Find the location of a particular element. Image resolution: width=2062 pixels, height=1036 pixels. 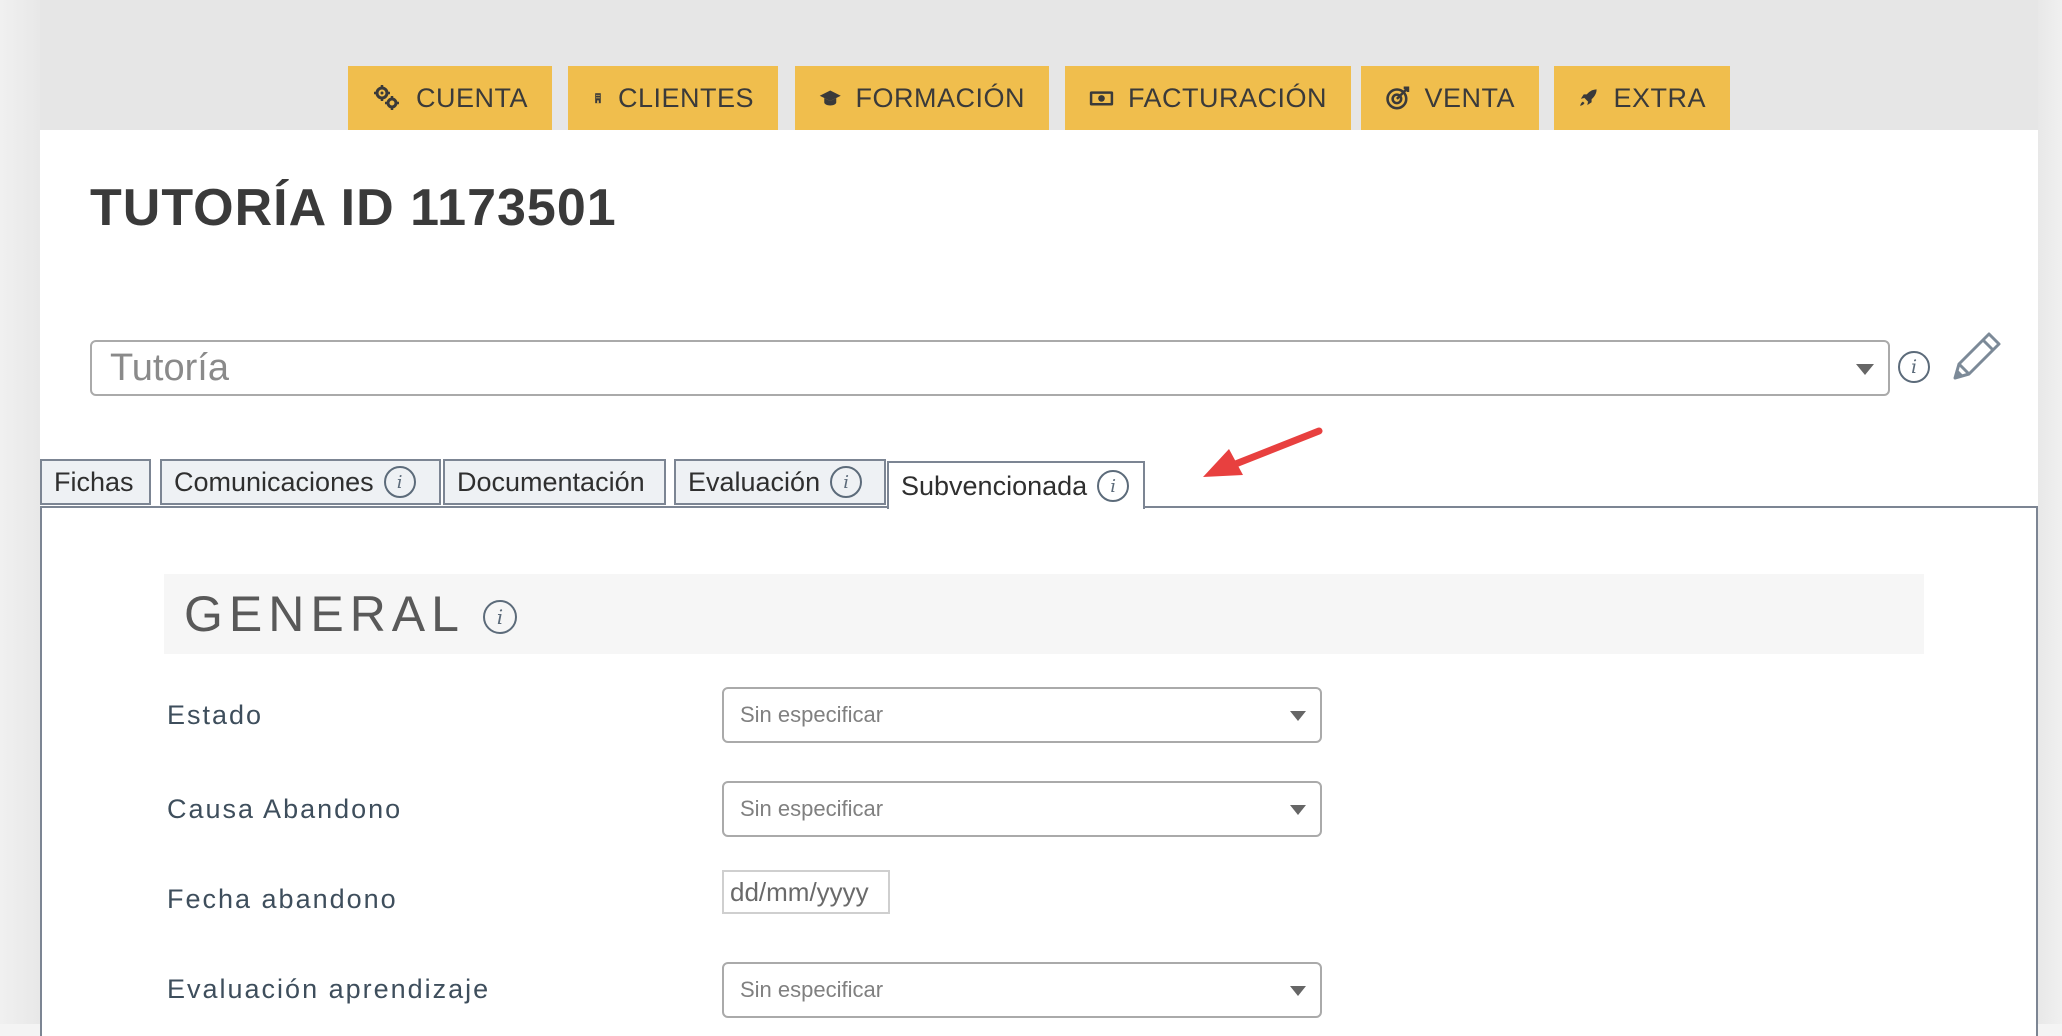

nav-item-facturacion: FACTURACIÓN is located at coordinates (1208, 98).